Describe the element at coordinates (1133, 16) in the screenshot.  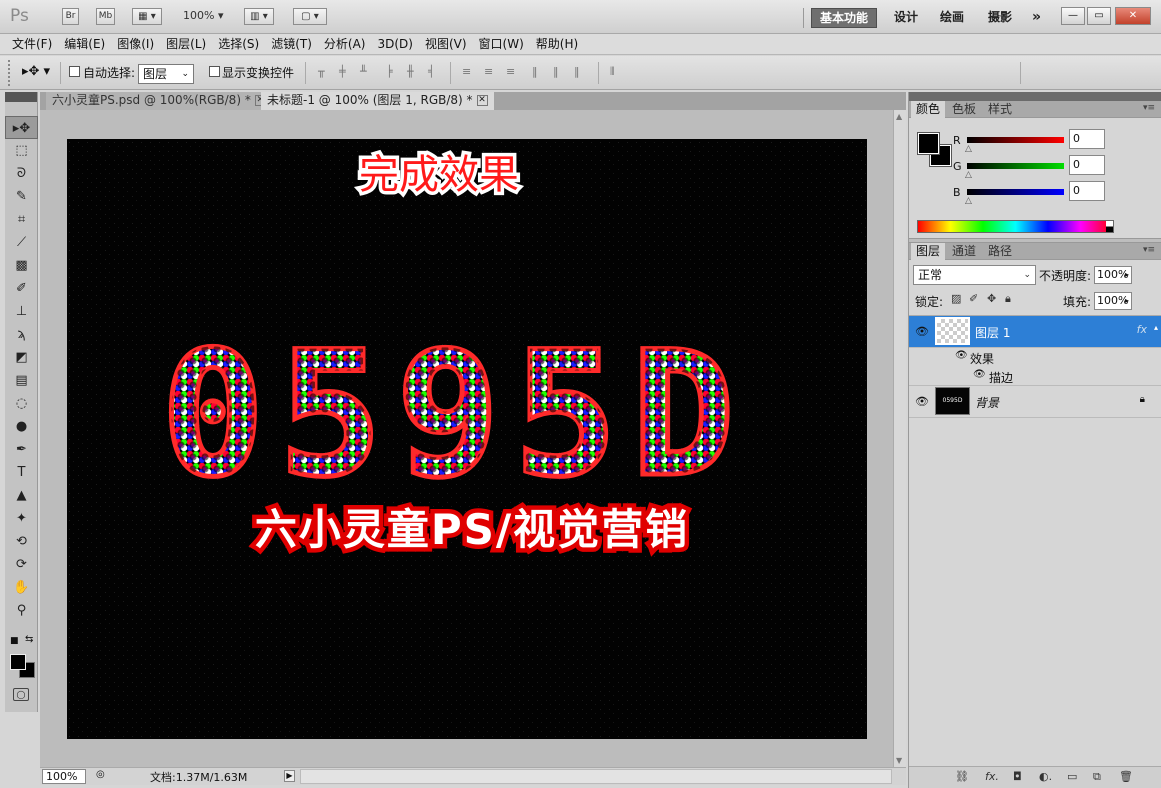
I see `close-window-button: ✕` at that location.